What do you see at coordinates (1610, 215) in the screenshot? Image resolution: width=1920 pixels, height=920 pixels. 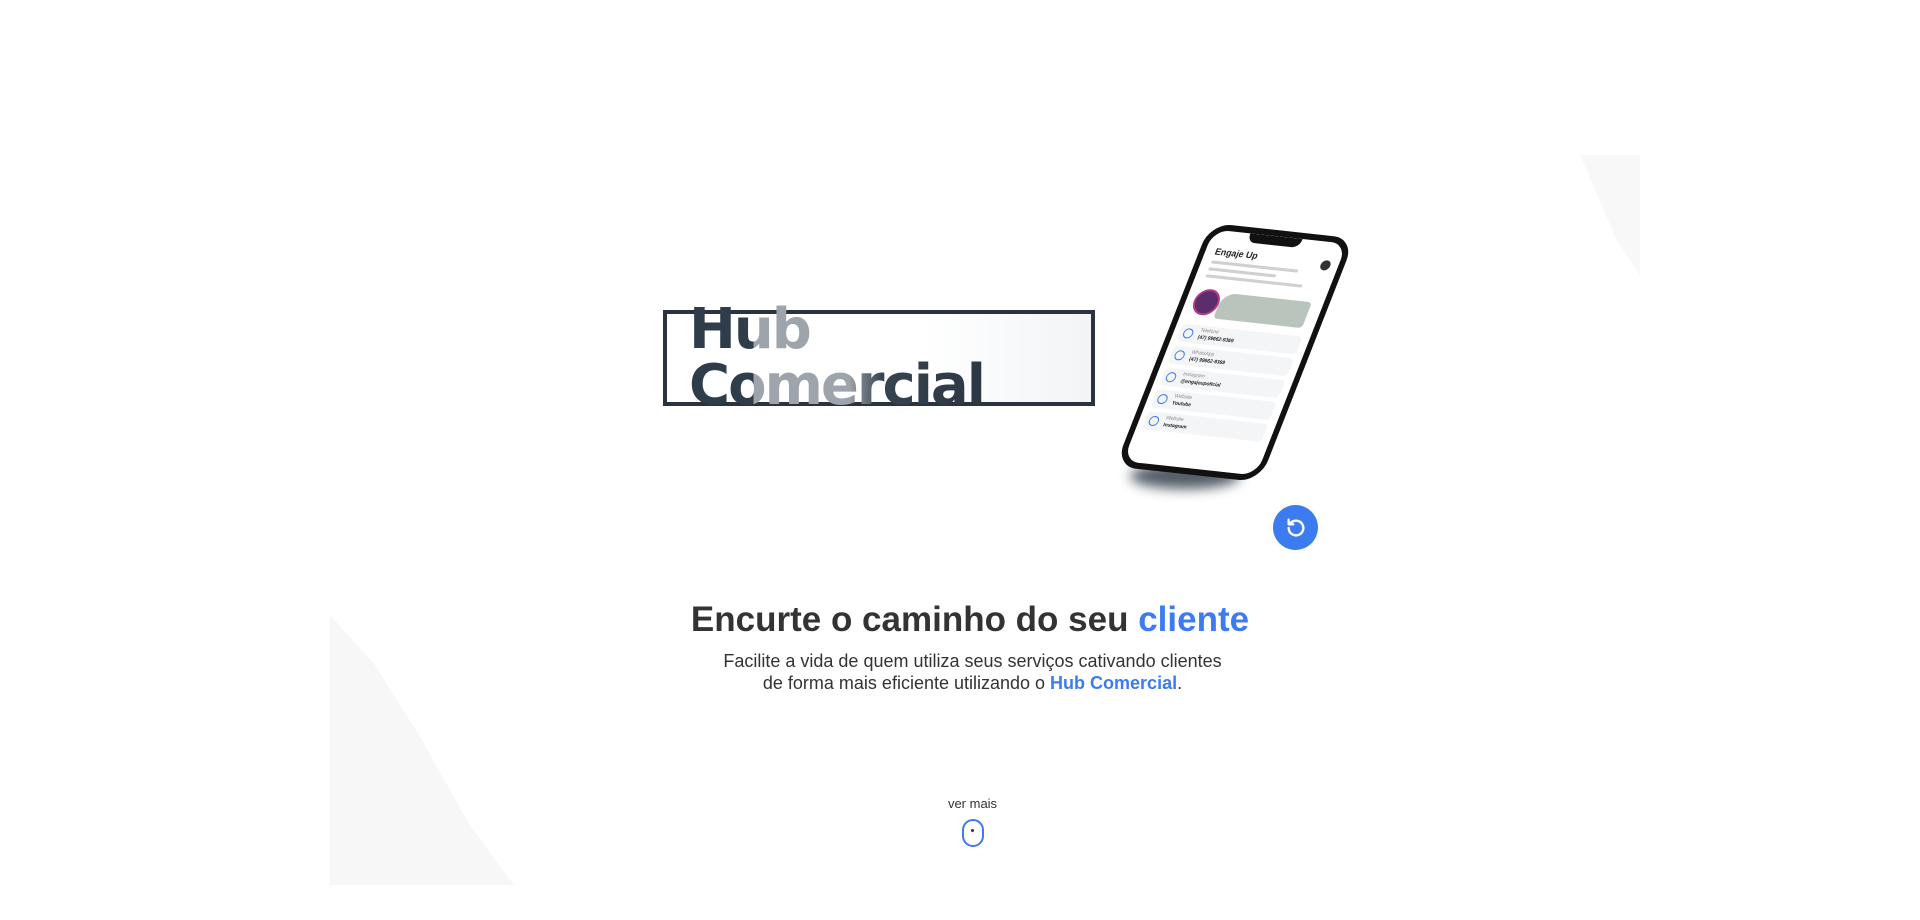 I see `background-shape-right` at bounding box center [1610, 215].